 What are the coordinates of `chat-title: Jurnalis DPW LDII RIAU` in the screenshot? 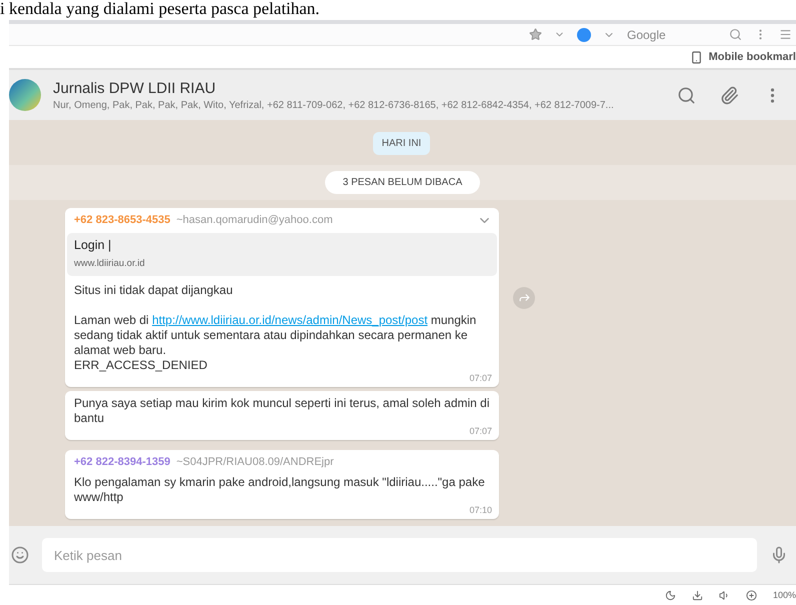 It's located at (135, 88).